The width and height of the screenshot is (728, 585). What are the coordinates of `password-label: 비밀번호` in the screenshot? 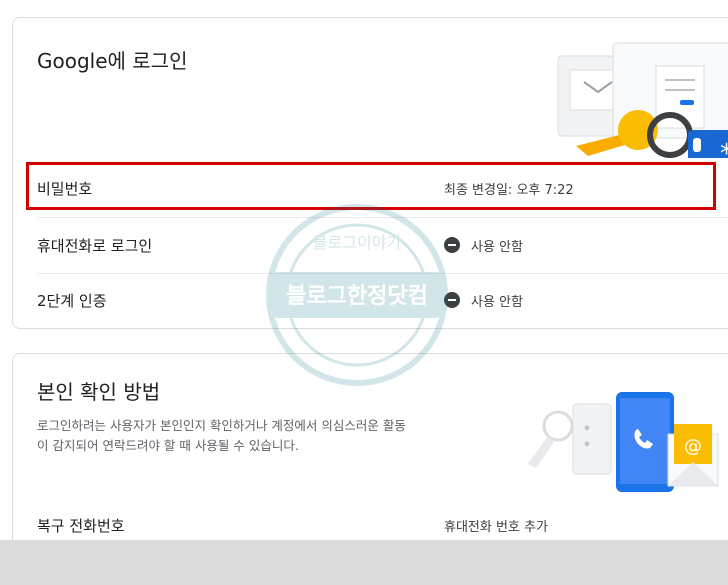 It's located at (65, 188).